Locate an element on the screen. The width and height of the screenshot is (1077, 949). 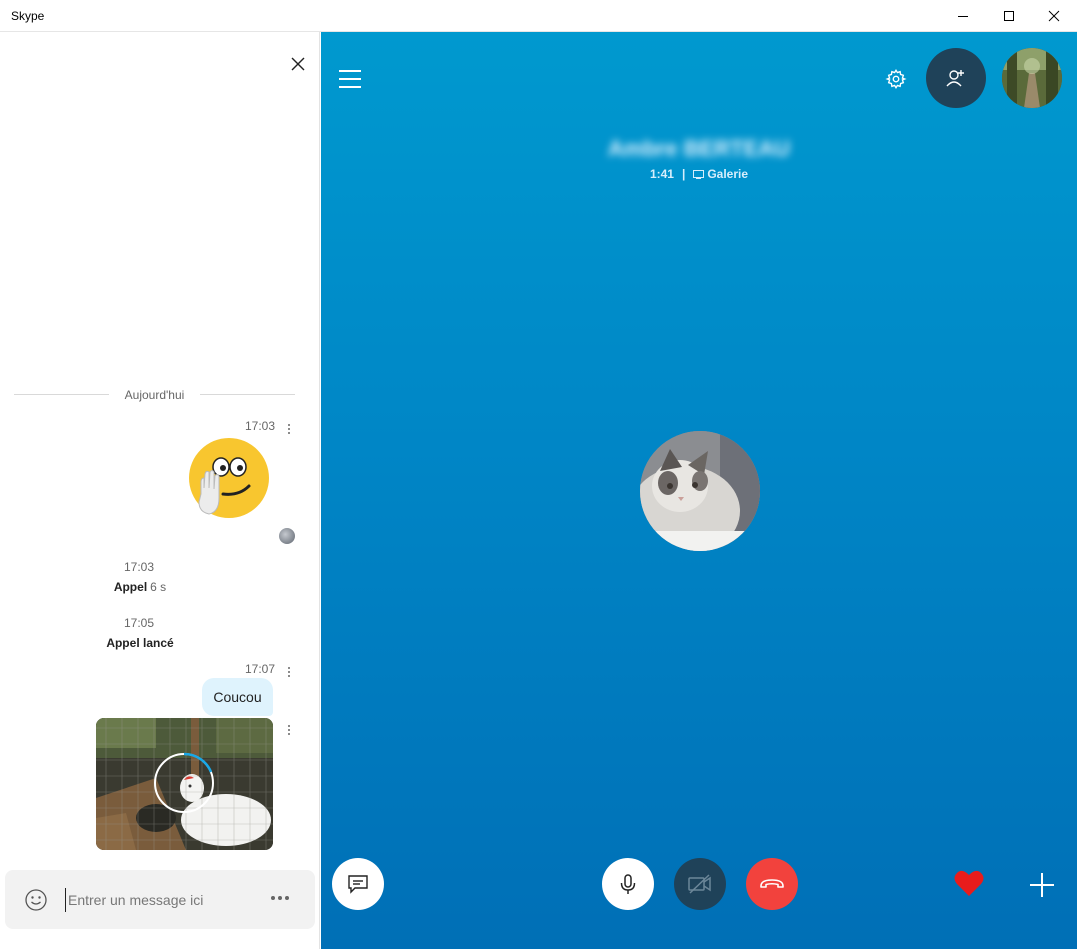
plus-icon is located at coordinates (1042, 885).